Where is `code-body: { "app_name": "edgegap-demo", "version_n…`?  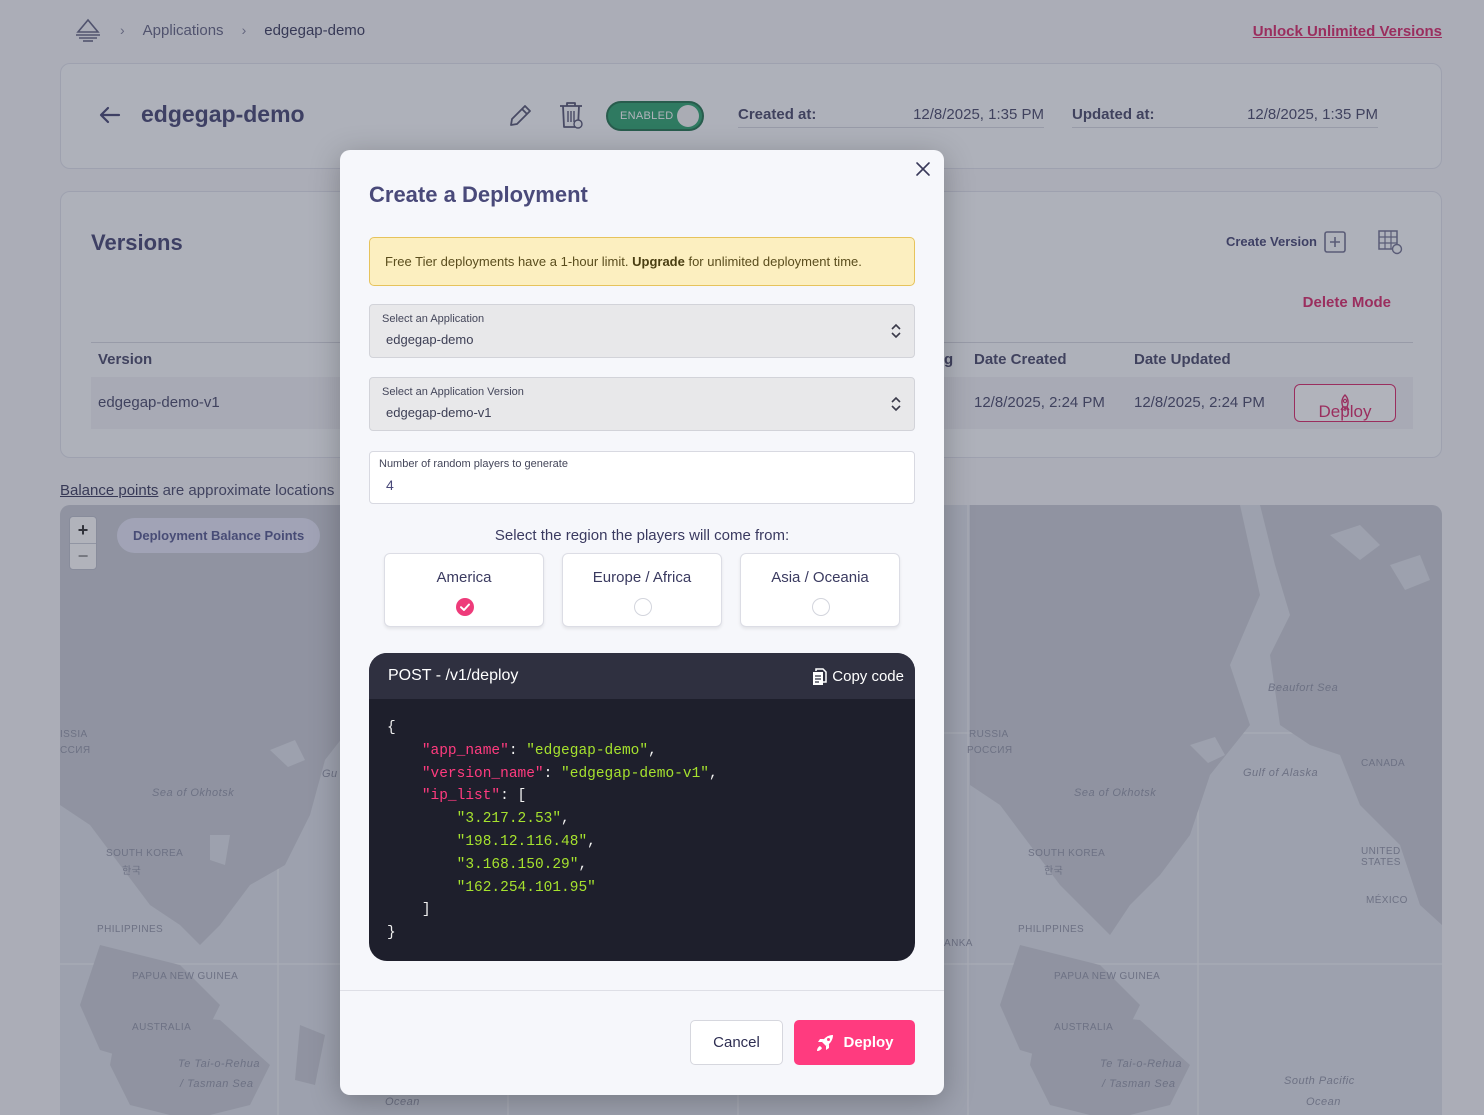
code-body: { "app_name": "edgegap-demo", "version_n… is located at coordinates (642, 822).